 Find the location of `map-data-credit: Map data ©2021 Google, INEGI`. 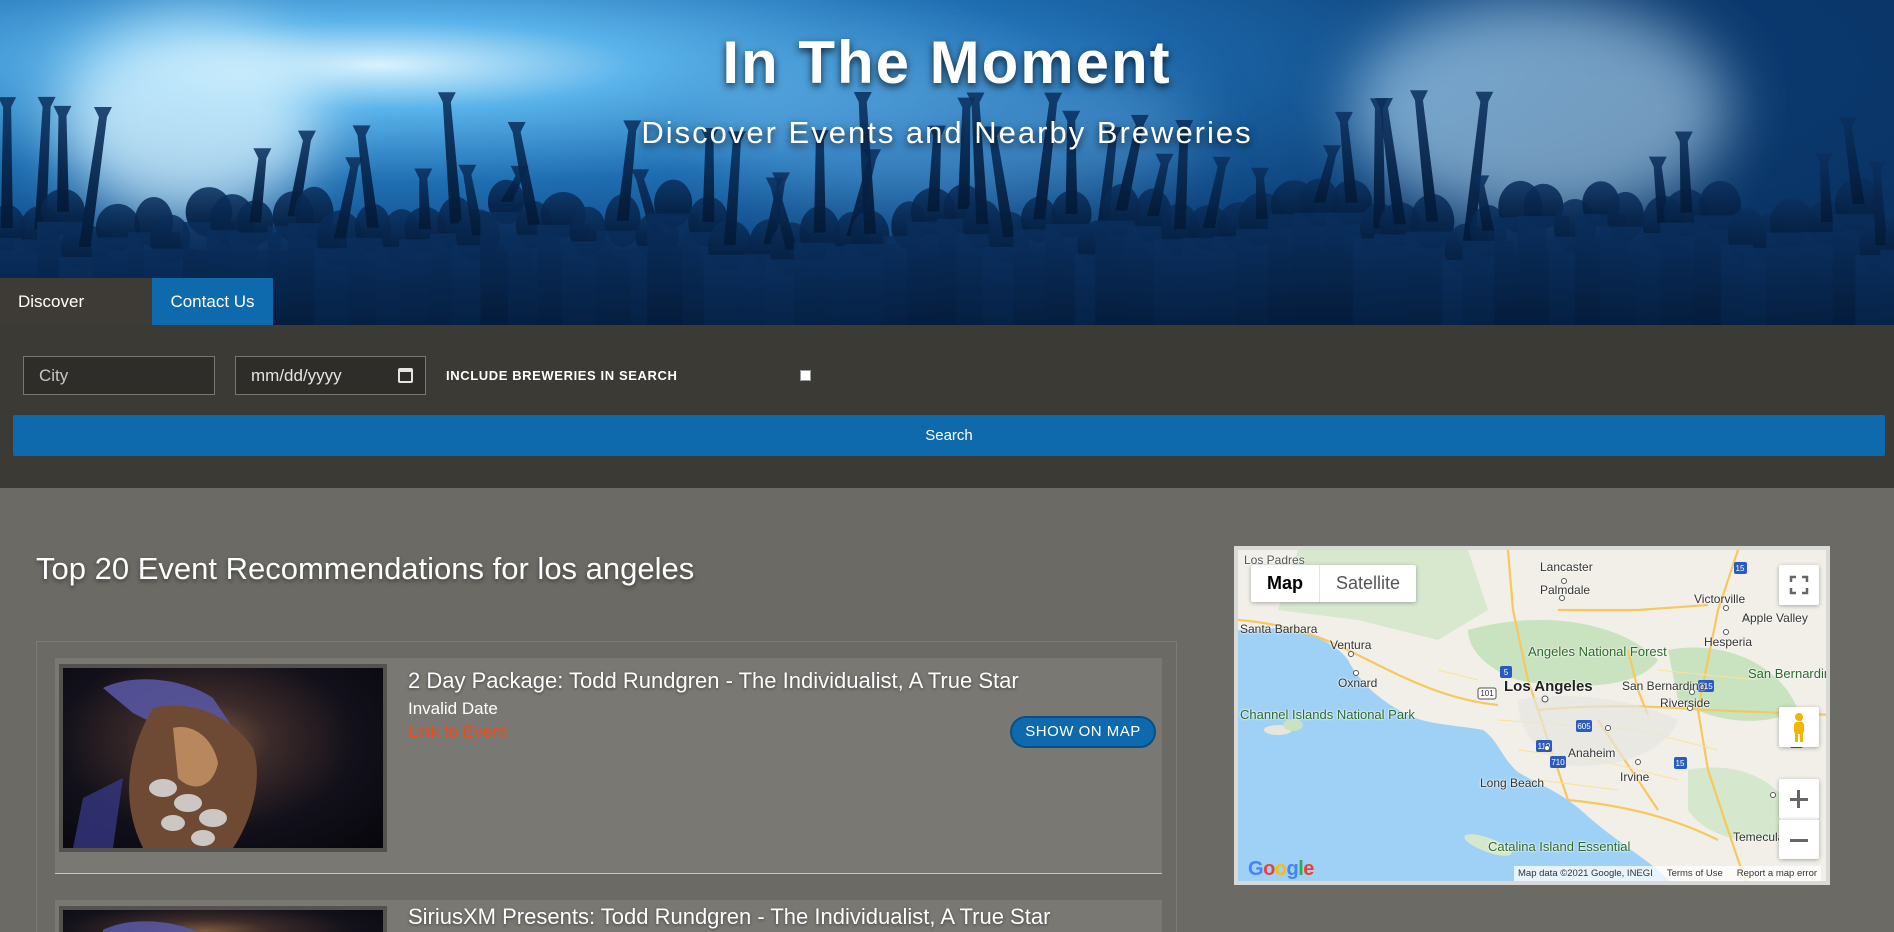

map-data-credit: Map data ©2021 Google, INEGI is located at coordinates (1585, 873).